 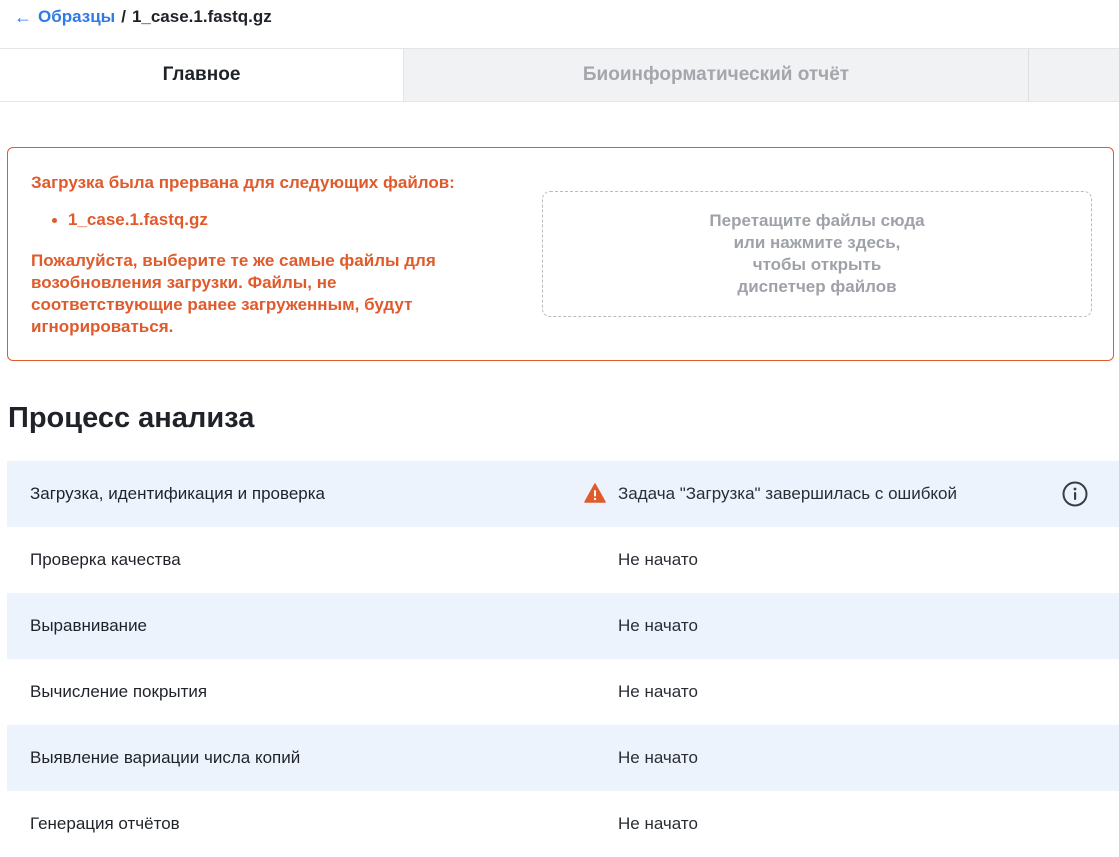 I want to click on arrow-left-icon: ←, so click(x=23, y=17).